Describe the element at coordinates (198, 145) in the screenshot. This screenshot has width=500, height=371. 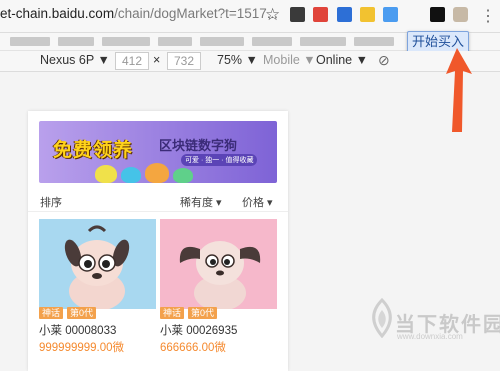
I see `banner-title-2: 区块链数字狗` at that location.